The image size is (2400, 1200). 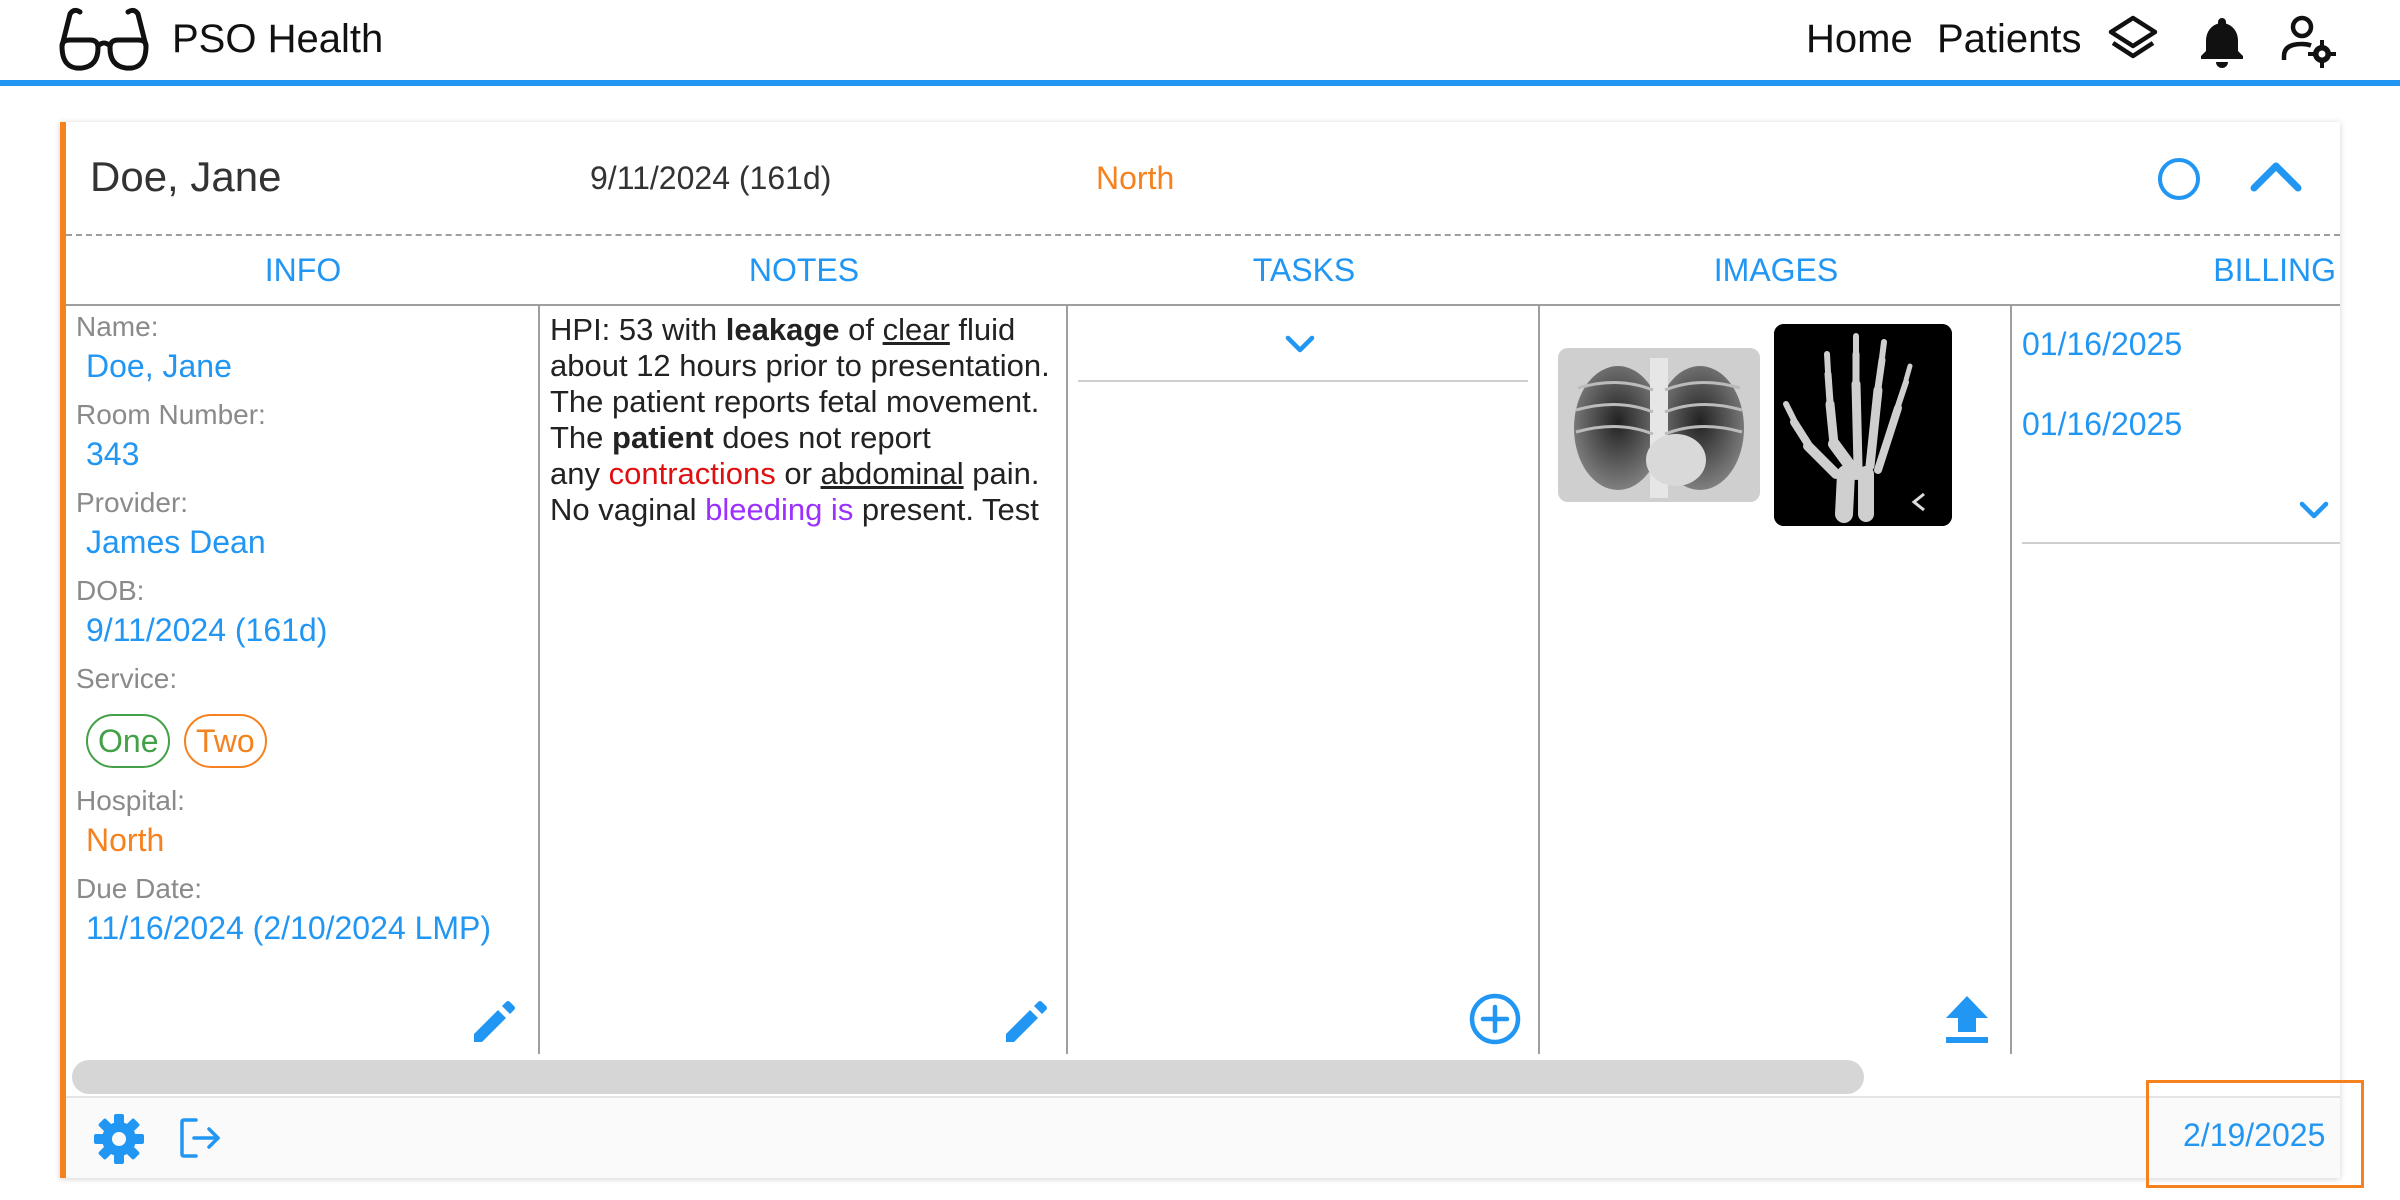 I want to click on dob-value: 9/11/2024 (161d), so click(x=207, y=630).